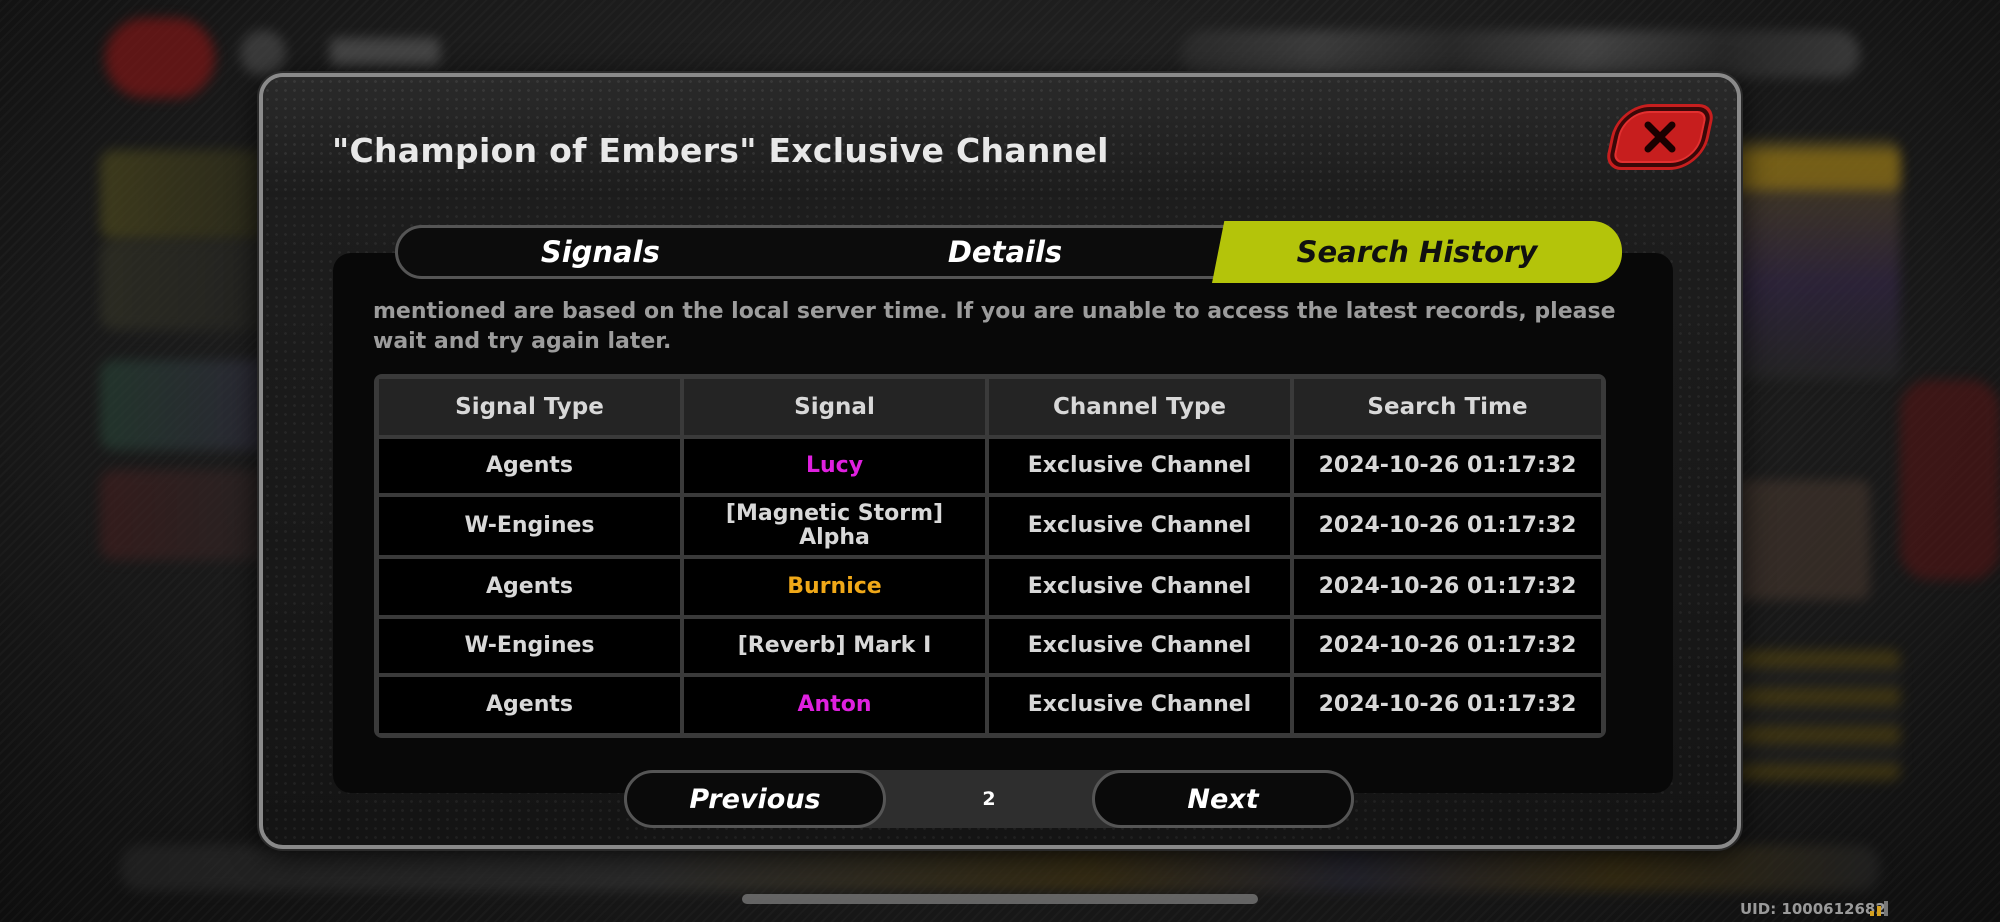 The height and width of the screenshot is (922, 2000). Describe the element at coordinates (1417, 252) in the screenshot. I see `tab-search-history: Search History` at that location.